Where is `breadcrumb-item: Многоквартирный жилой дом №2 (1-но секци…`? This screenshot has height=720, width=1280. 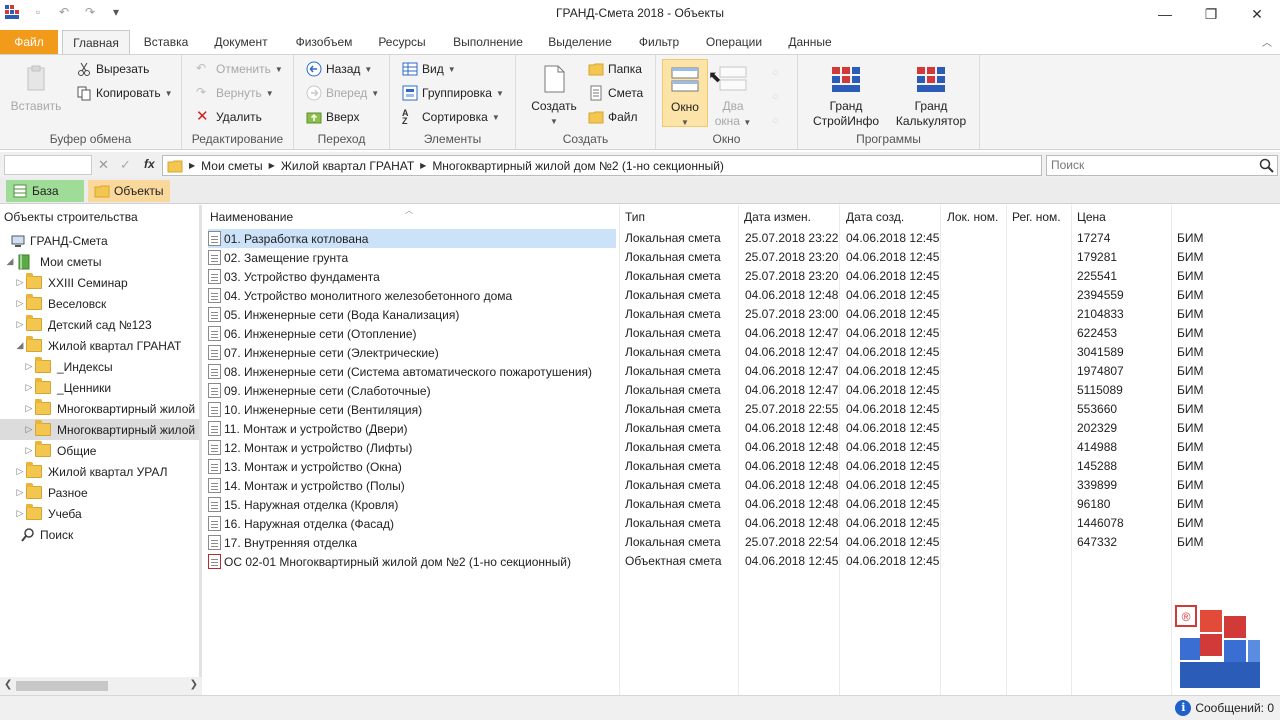 breadcrumb-item: Многоквартирный жилой дом №2 (1-но секци… is located at coordinates (578, 166).